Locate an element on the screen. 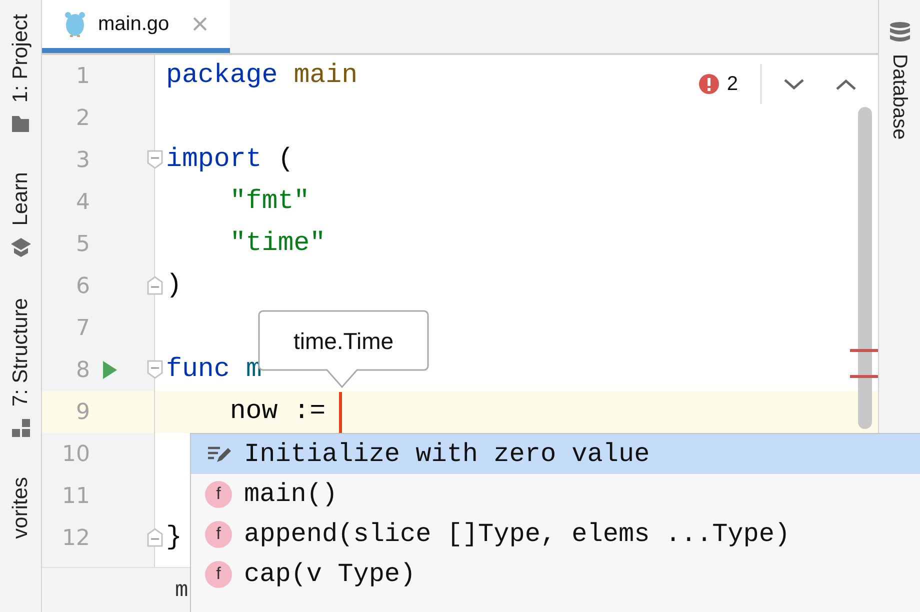 The image size is (920, 612). run-button is located at coordinates (110, 370).